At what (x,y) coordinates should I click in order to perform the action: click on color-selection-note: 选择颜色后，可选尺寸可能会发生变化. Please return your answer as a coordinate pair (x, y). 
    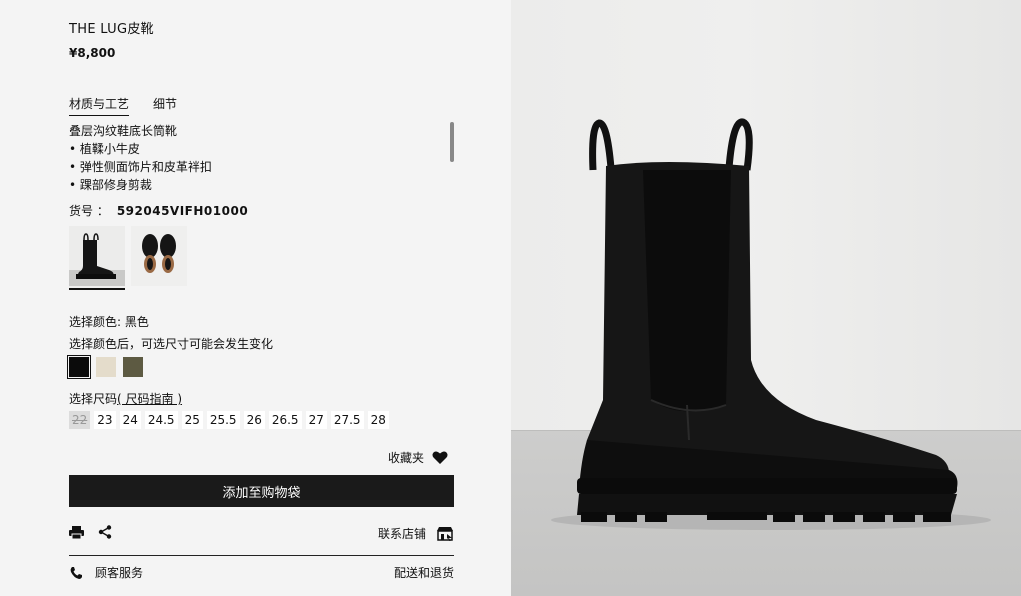
    Looking at the image, I should click on (171, 344).